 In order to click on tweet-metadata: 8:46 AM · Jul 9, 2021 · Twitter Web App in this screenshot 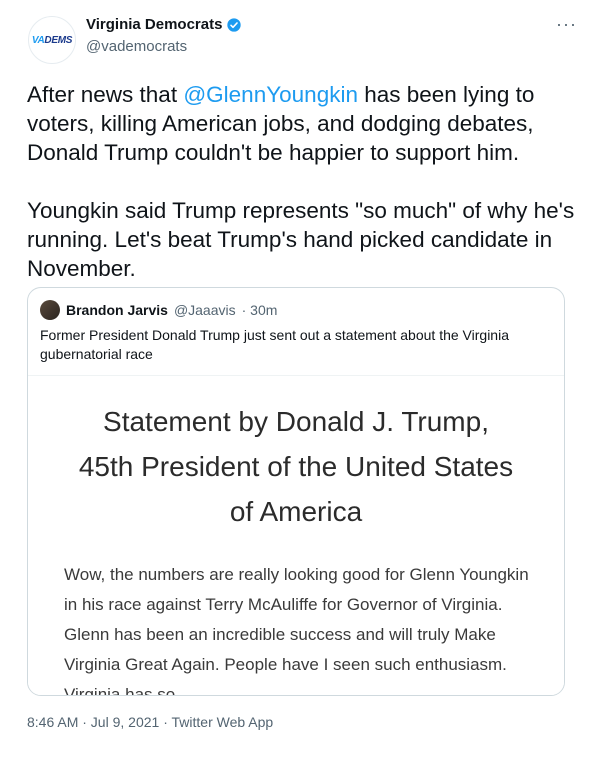, I will do `click(150, 722)`.